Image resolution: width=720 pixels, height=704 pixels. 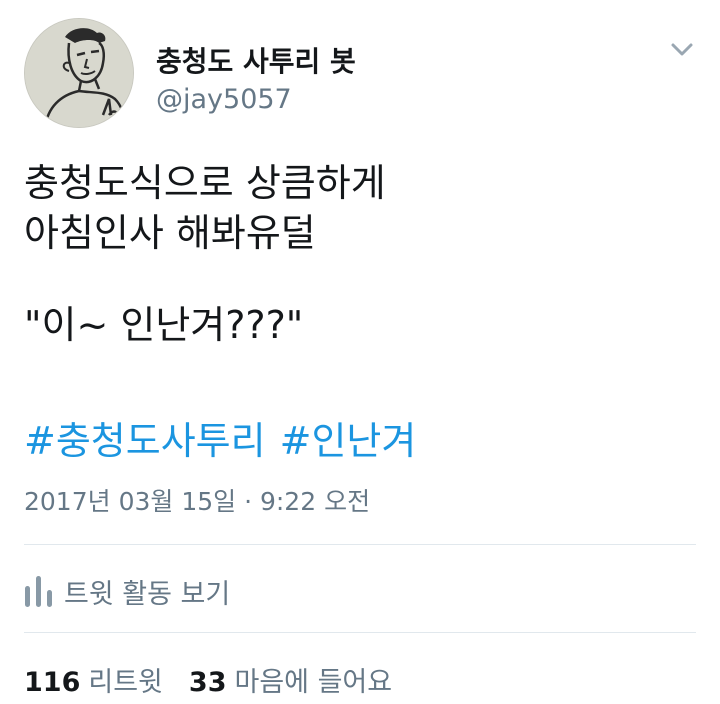 I want to click on avatar, so click(x=79, y=73).